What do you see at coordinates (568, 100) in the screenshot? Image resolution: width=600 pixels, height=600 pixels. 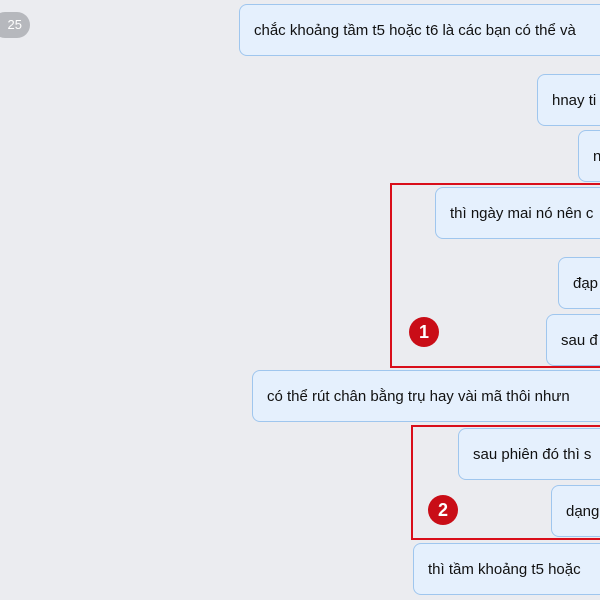 I see `message-bubble: hnay ti` at bounding box center [568, 100].